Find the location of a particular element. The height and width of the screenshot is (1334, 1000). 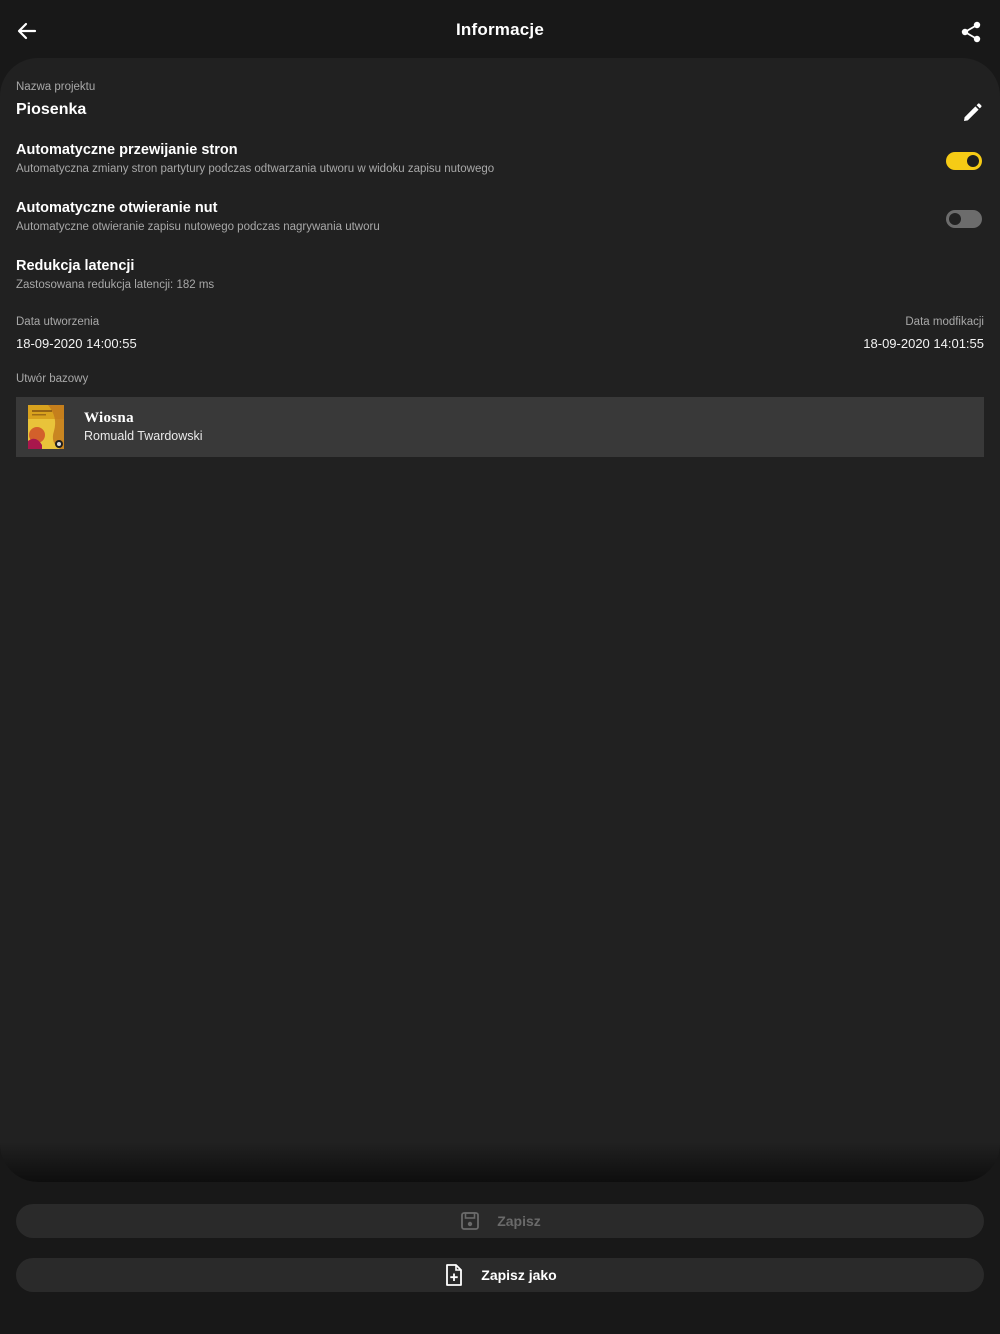

share-button is located at coordinates (971, 32).